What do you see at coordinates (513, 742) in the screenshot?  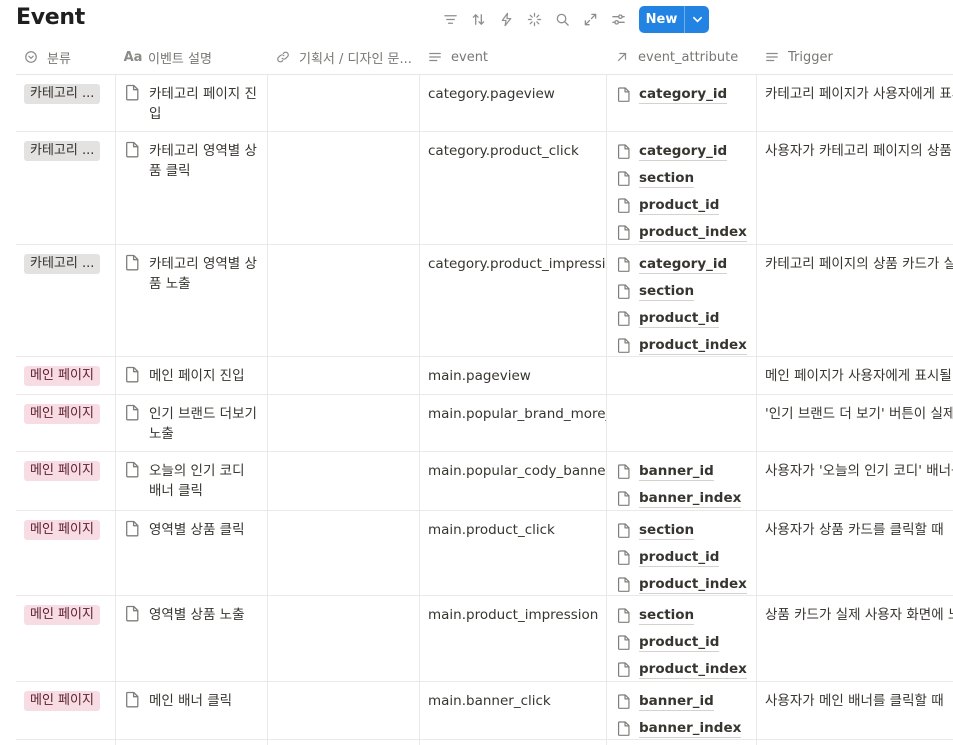 I see `event-cell` at bounding box center [513, 742].